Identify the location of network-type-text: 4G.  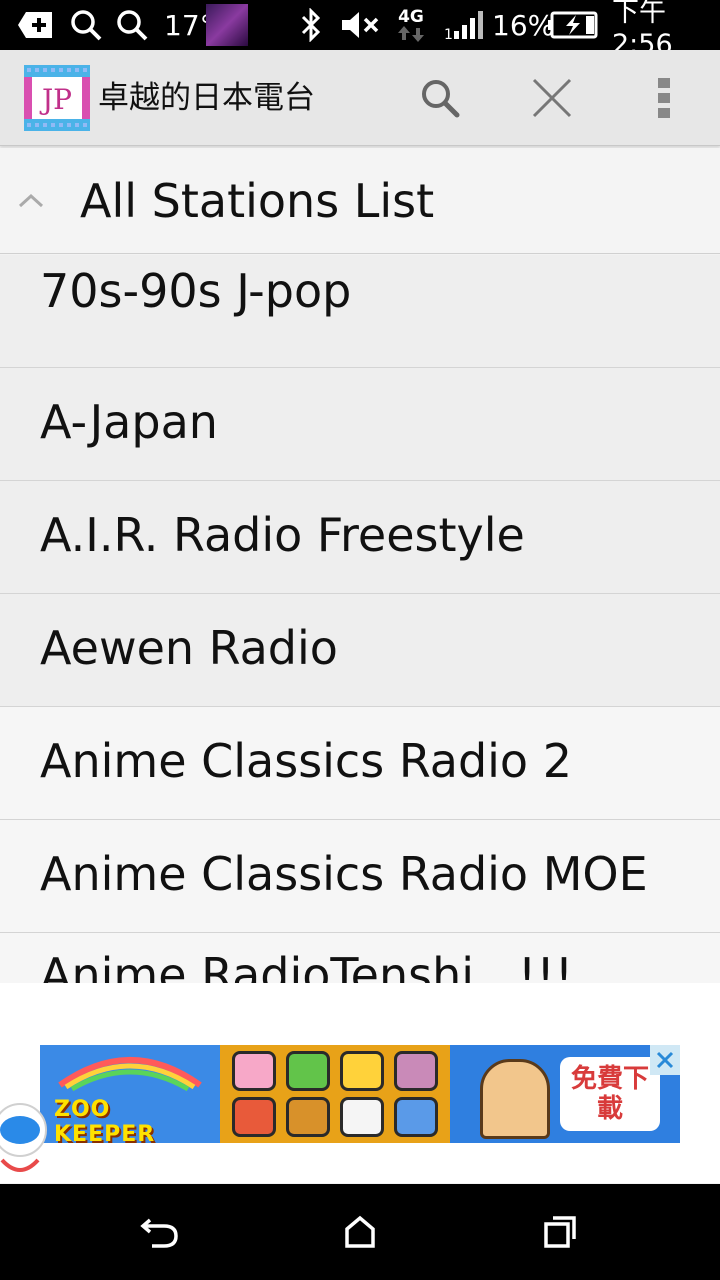
(411, 17).